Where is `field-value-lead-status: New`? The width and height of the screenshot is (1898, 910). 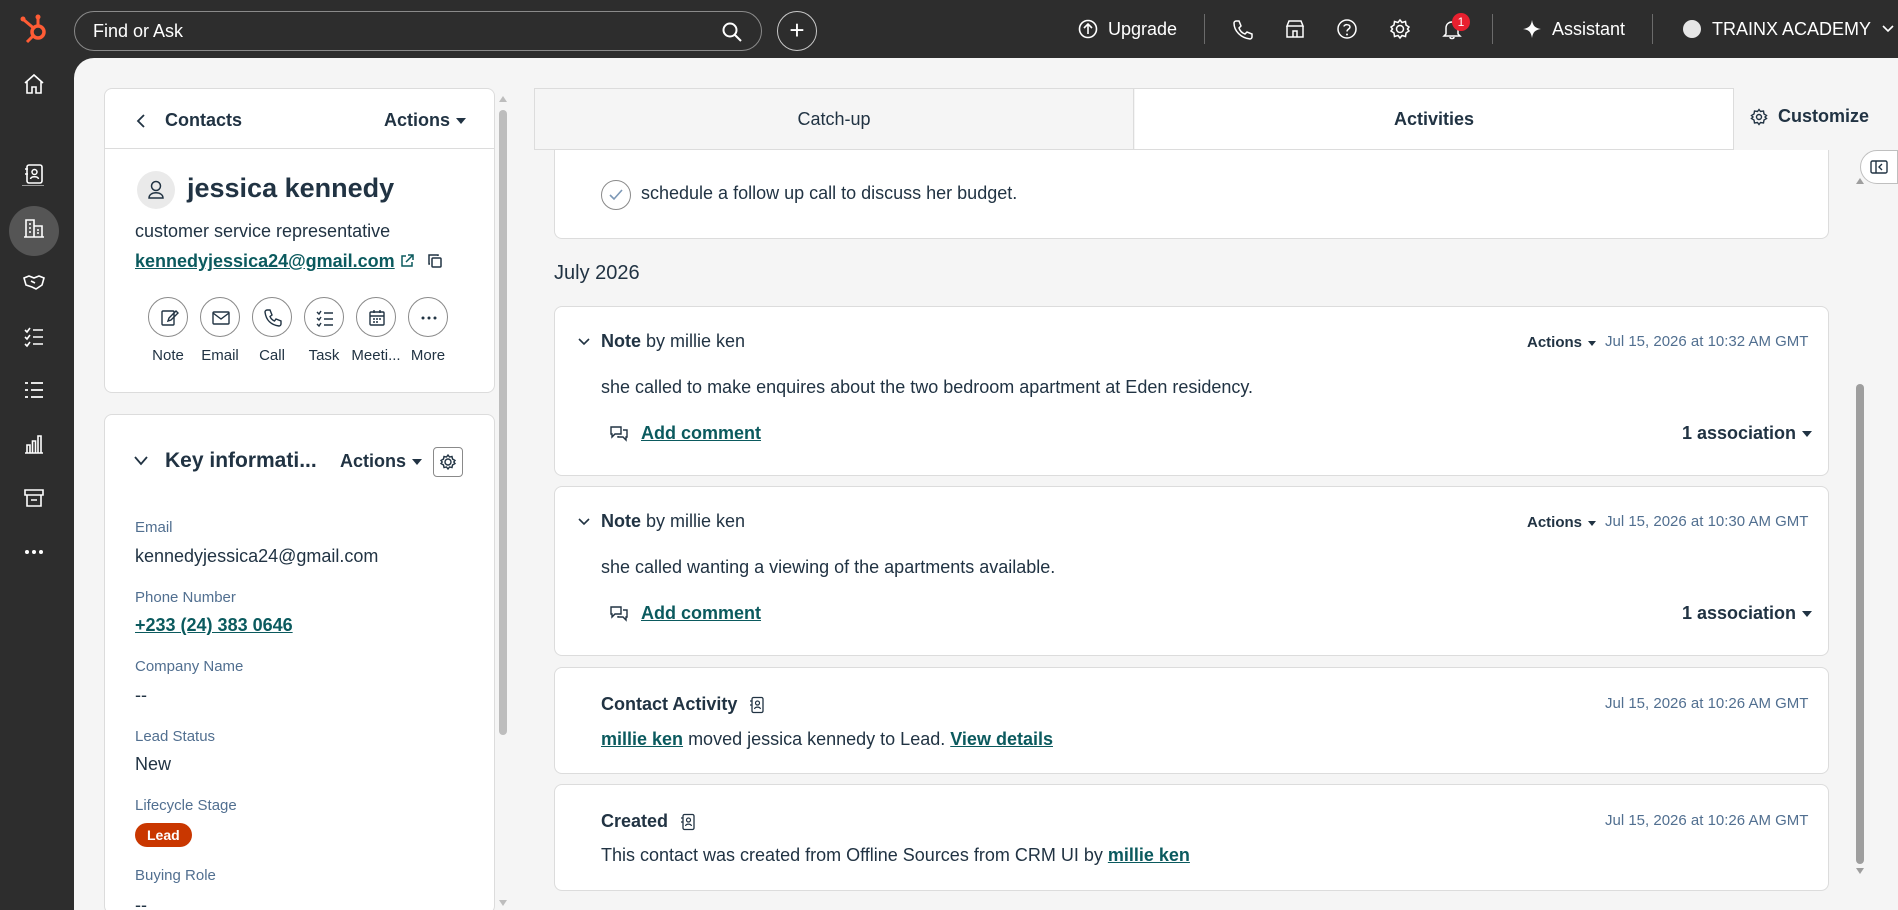
field-value-lead-status: New is located at coordinates (153, 764).